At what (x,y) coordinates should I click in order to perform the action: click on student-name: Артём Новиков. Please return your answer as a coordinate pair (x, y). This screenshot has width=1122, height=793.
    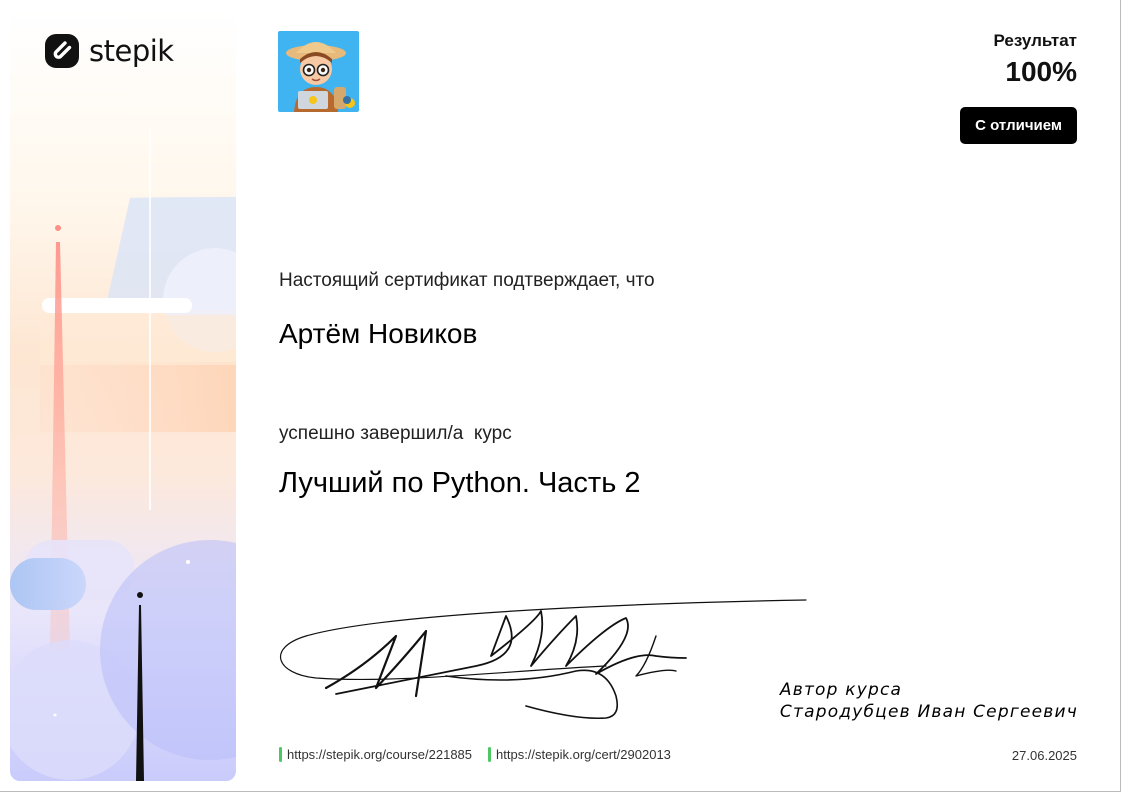
    Looking at the image, I should click on (378, 333).